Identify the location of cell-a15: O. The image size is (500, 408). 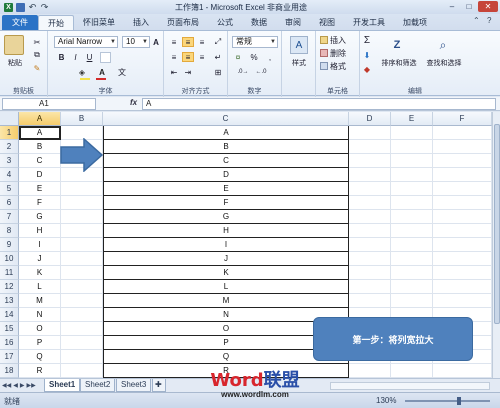
(40, 329).